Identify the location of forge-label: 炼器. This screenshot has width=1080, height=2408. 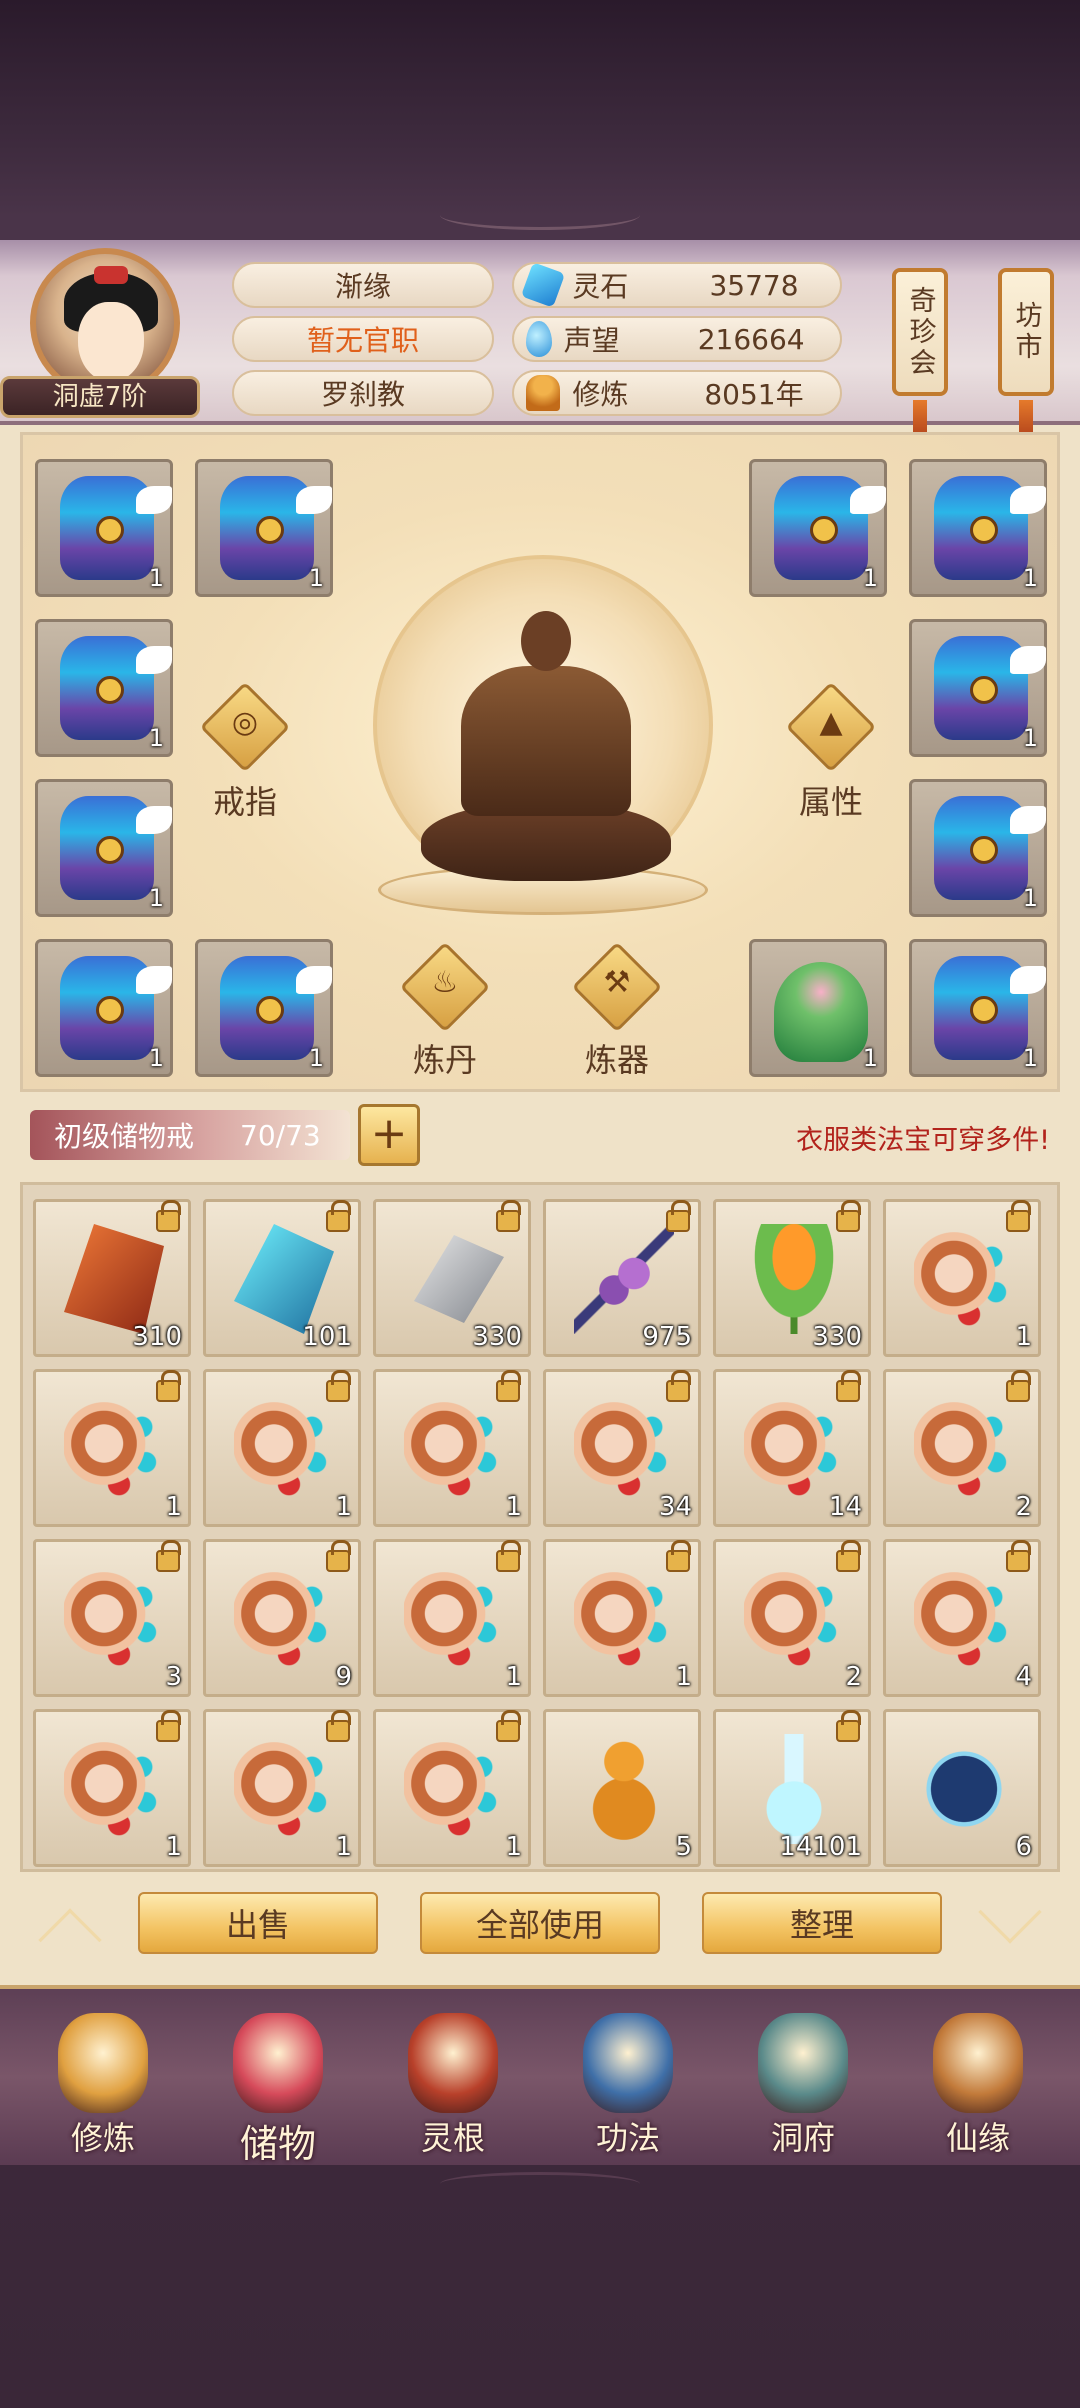
(617, 1058).